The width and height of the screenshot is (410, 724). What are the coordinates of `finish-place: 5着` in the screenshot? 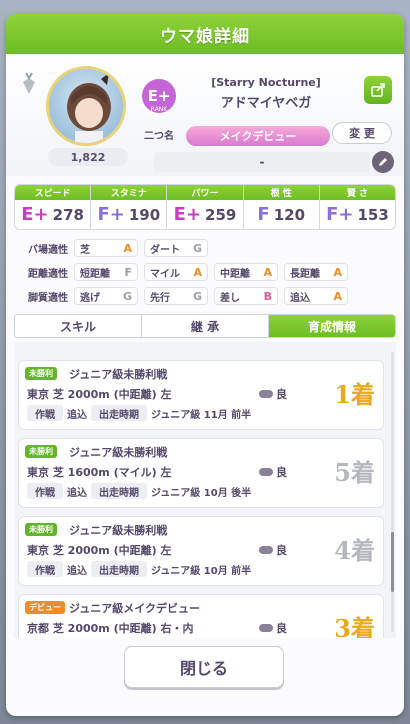 It's located at (354, 472).